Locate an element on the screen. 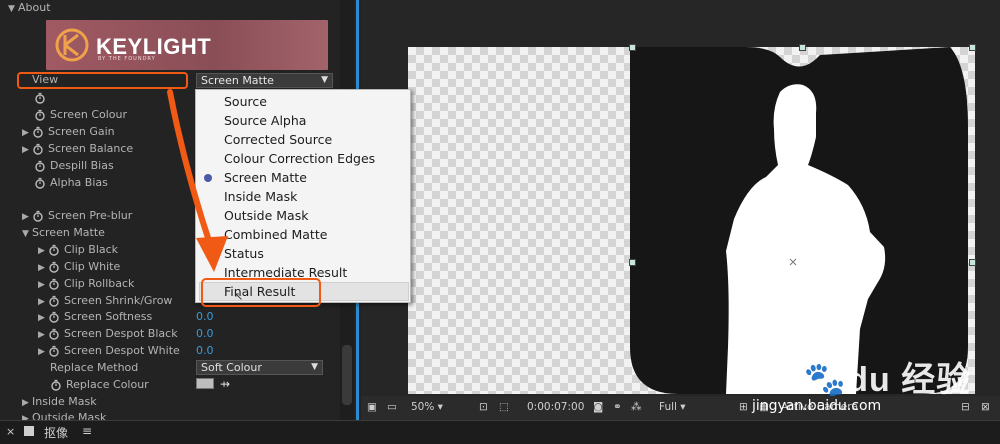 The image size is (1000, 444). snapshot-icon: ▣ is located at coordinates (372, 407).